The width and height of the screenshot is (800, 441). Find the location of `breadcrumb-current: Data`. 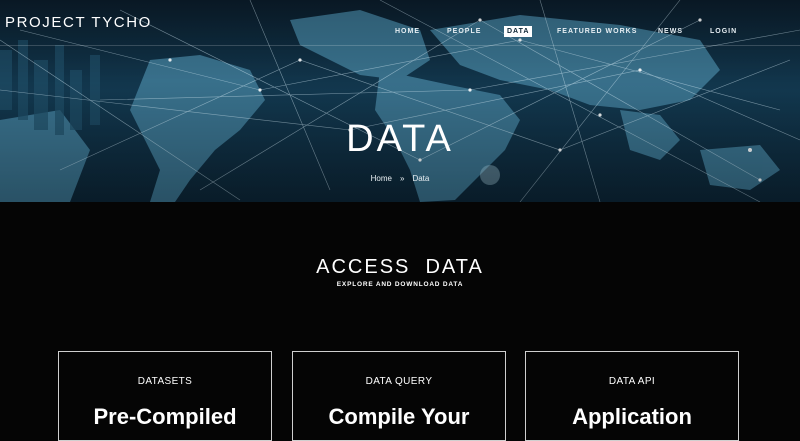

breadcrumb-current: Data is located at coordinates (421, 178).